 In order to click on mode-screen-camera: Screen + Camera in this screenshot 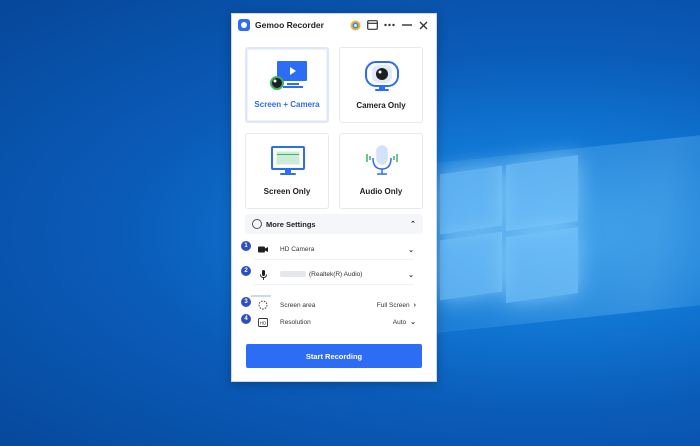, I will do `click(287, 85)`.